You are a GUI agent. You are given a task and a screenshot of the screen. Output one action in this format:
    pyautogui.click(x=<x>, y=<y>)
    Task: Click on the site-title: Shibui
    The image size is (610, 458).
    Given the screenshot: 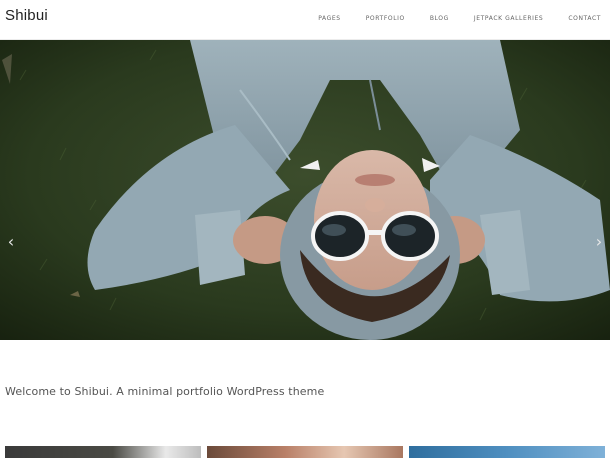 What is the action you would take?
    pyautogui.click(x=26, y=15)
    